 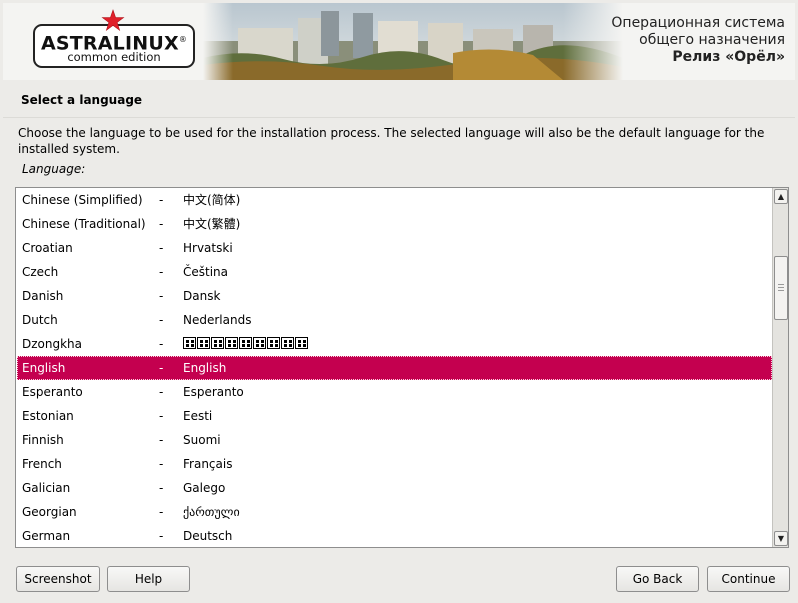 I want to click on page-title: Select a language, so click(x=82, y=100).